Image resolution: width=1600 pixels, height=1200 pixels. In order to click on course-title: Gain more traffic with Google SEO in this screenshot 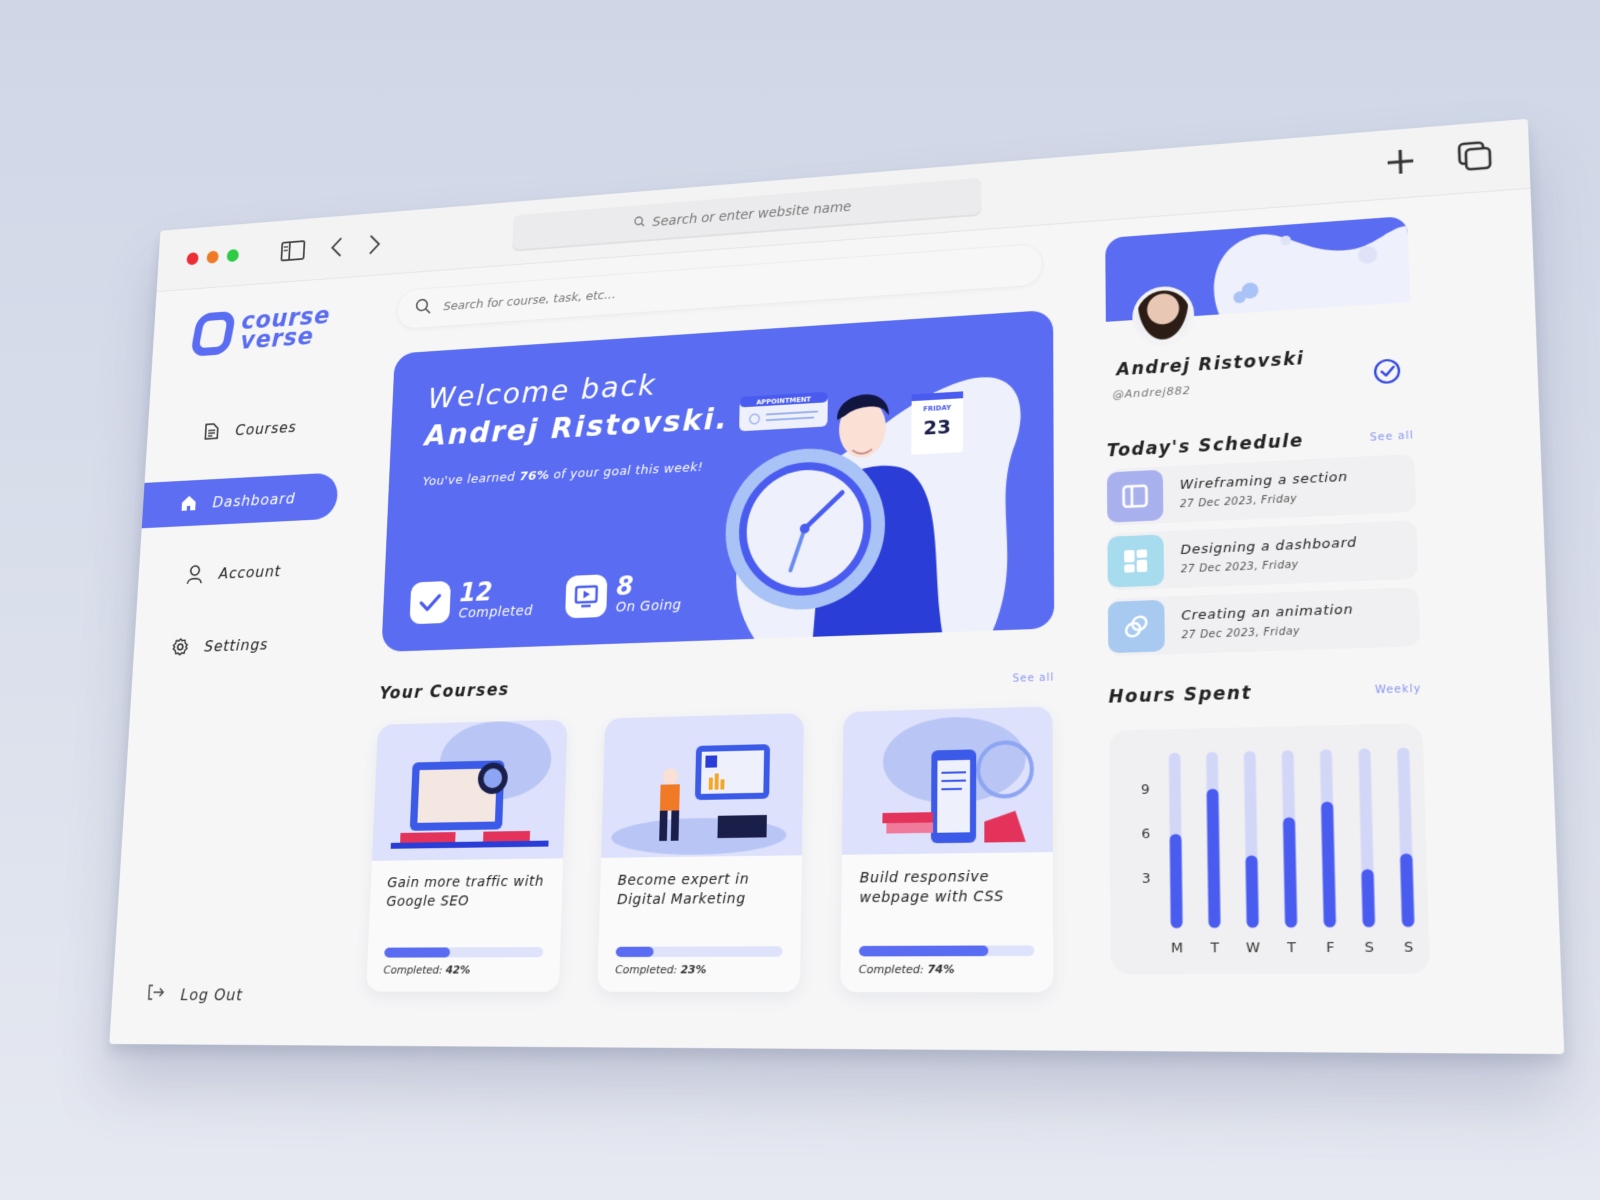, I will do `click(465, 891)`.